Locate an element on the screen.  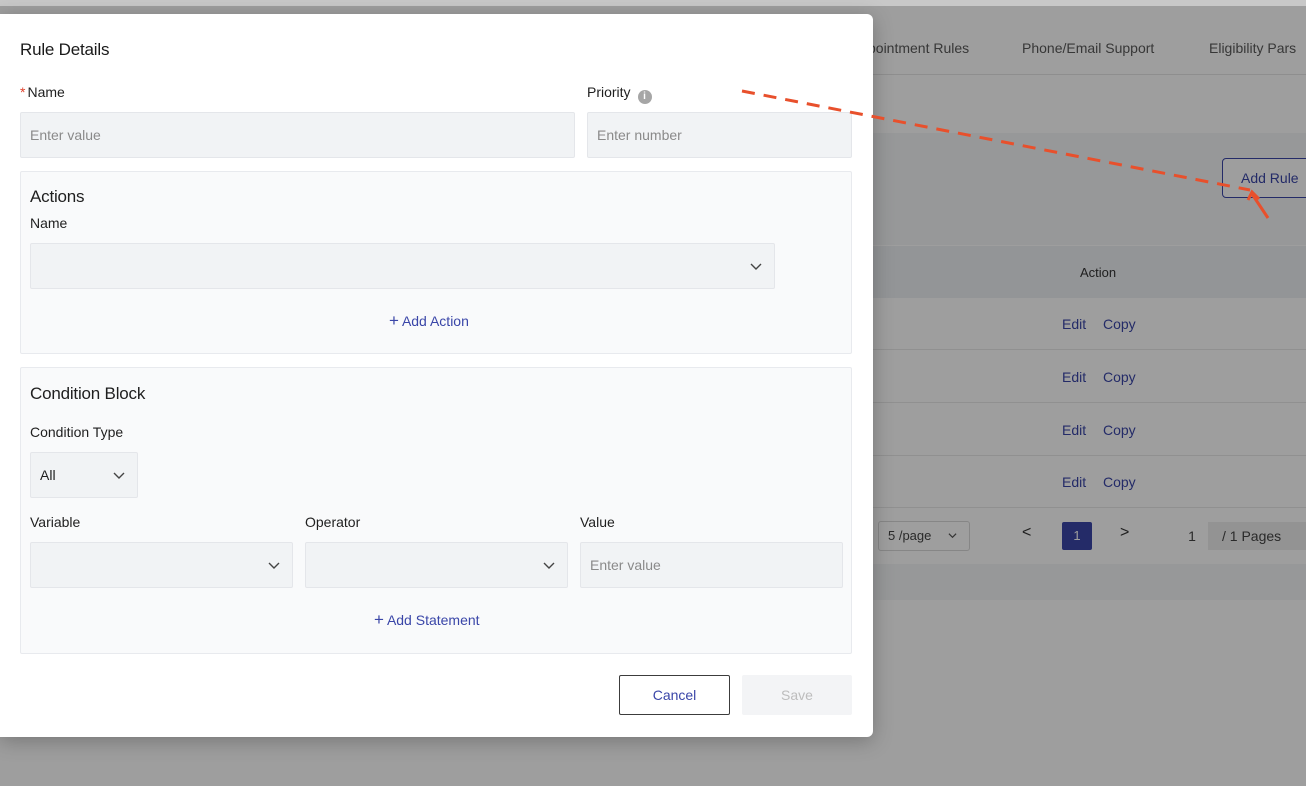
priority-label-text: Priority is located at coordinates (609, 92).